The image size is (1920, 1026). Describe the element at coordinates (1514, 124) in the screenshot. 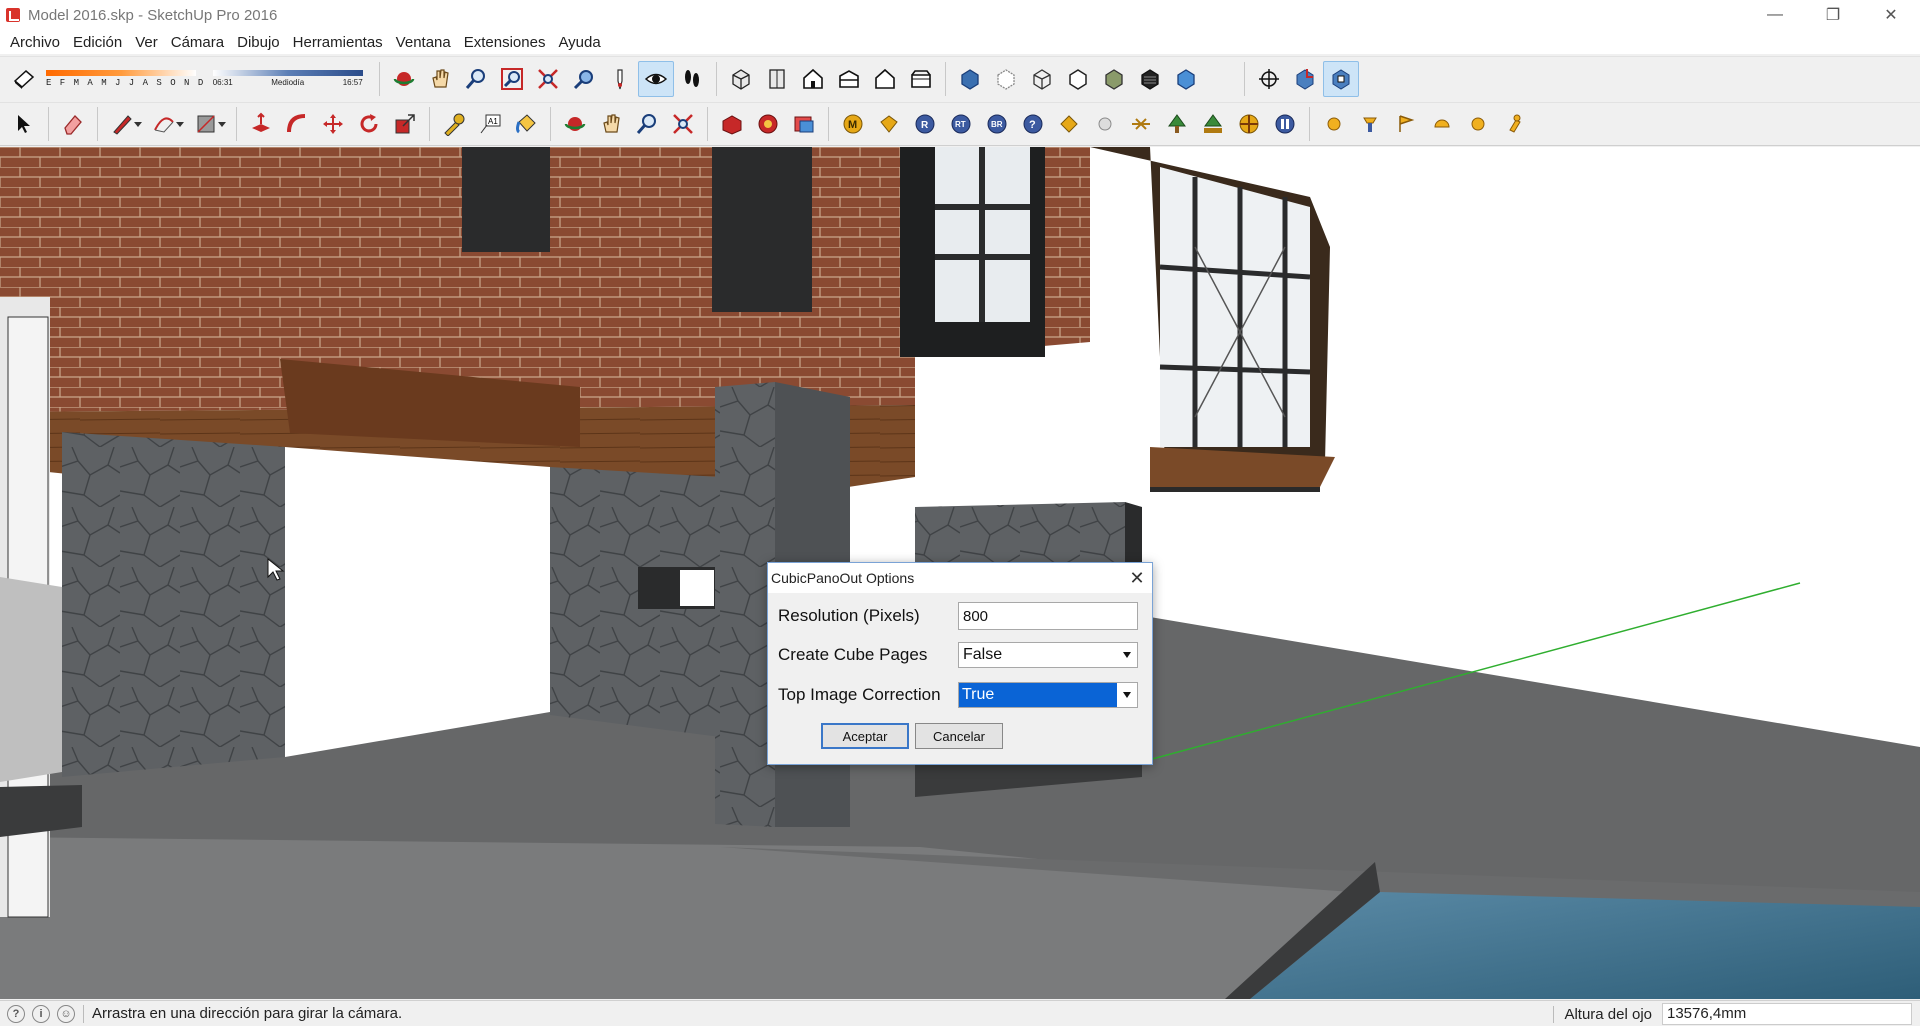

I see `plugin-pin-button` at that location.